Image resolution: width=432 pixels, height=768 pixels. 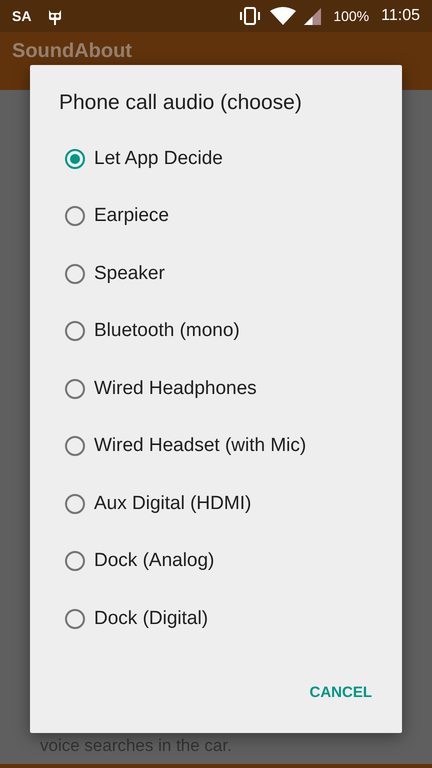 I want to click on option-label: Dock (Analog), so click(x=154, y=561).